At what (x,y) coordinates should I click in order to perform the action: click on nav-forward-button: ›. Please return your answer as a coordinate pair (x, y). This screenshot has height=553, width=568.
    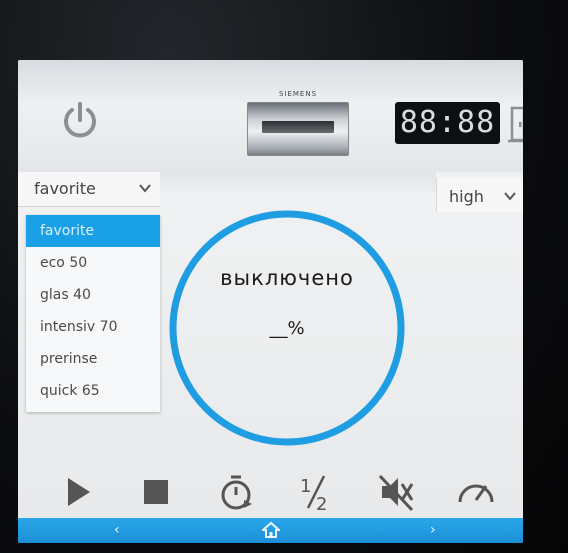
    Looking at the image, I should click on (433, 530).